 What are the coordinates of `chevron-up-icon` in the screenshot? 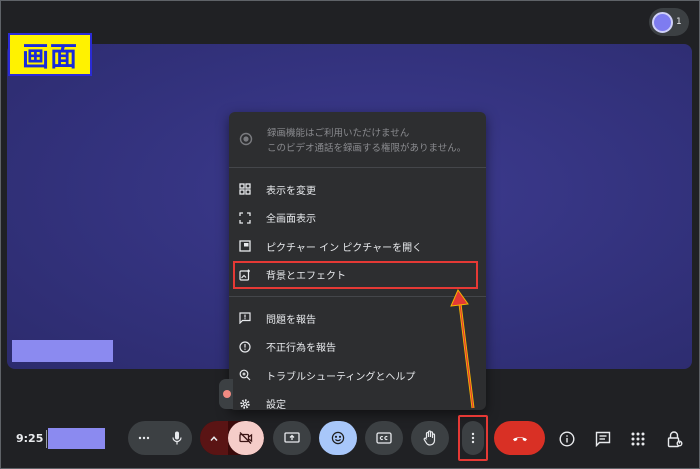 It's located at (214, 438).